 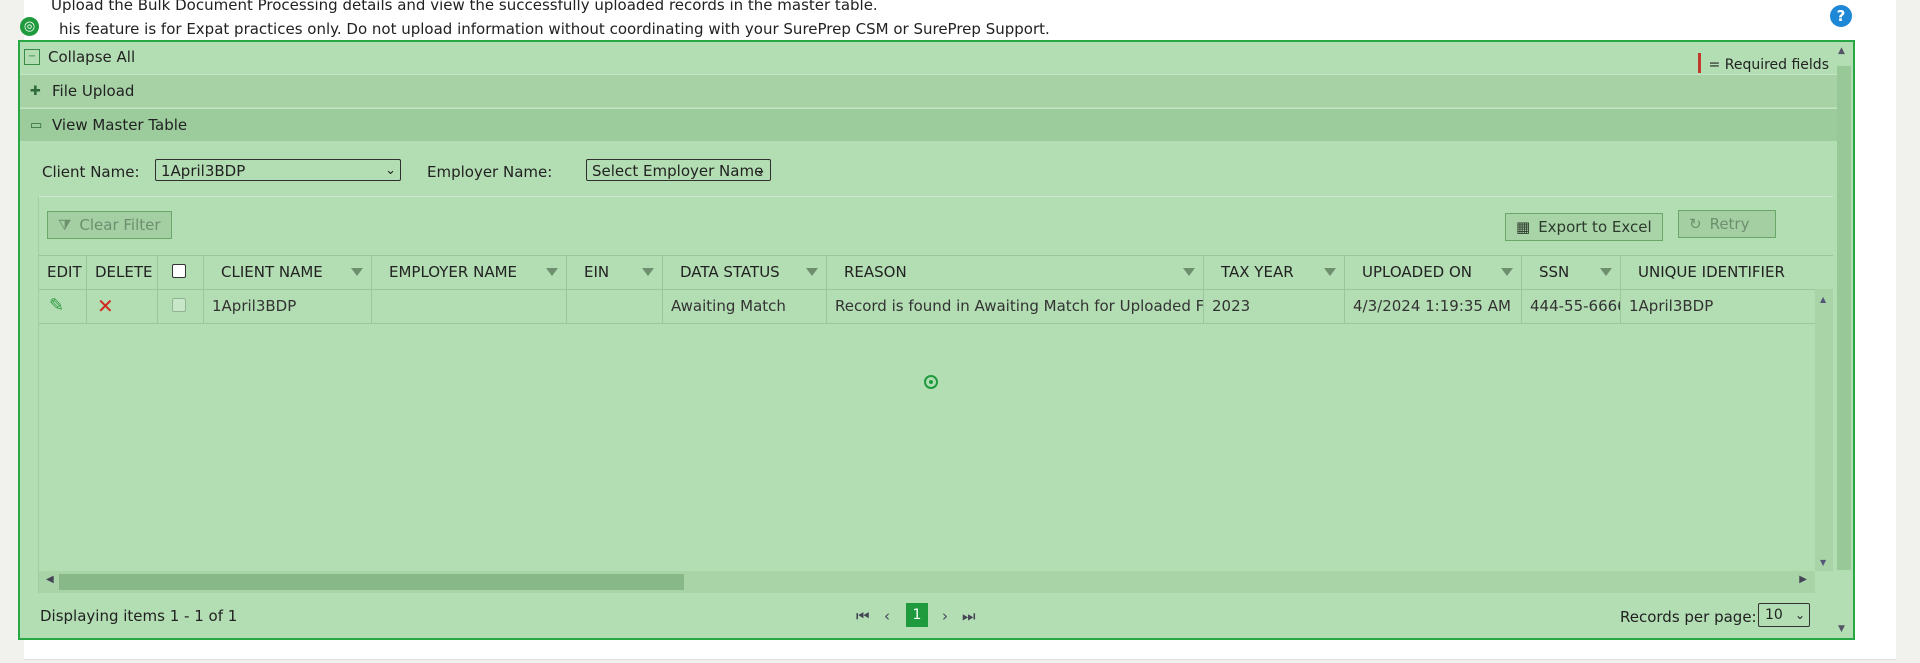 I want to click on records-per-page-value: 10, so click(x=1774, y=615).